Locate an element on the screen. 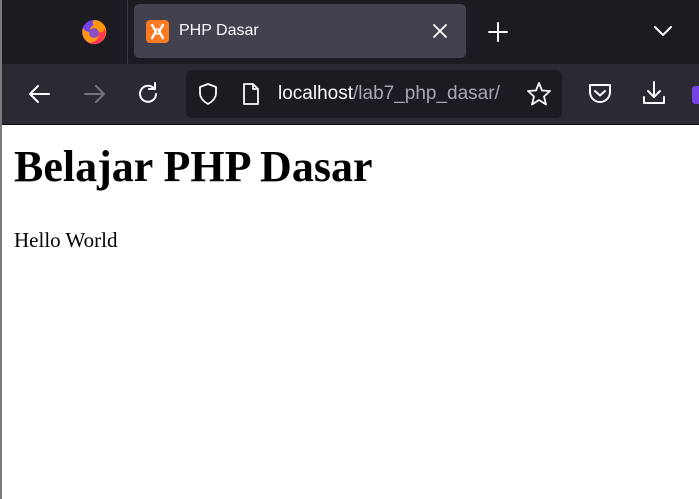 The image size is (699, 499). tab-php-dasar: PHP Dasar is located at coordinates (300, 31).